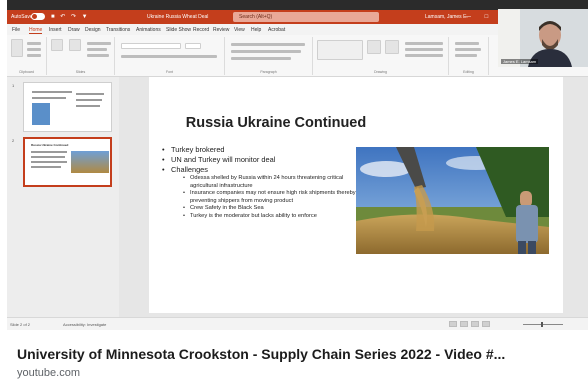  I want to click on ribbon-group-slides: Slides, so click(81, 56).